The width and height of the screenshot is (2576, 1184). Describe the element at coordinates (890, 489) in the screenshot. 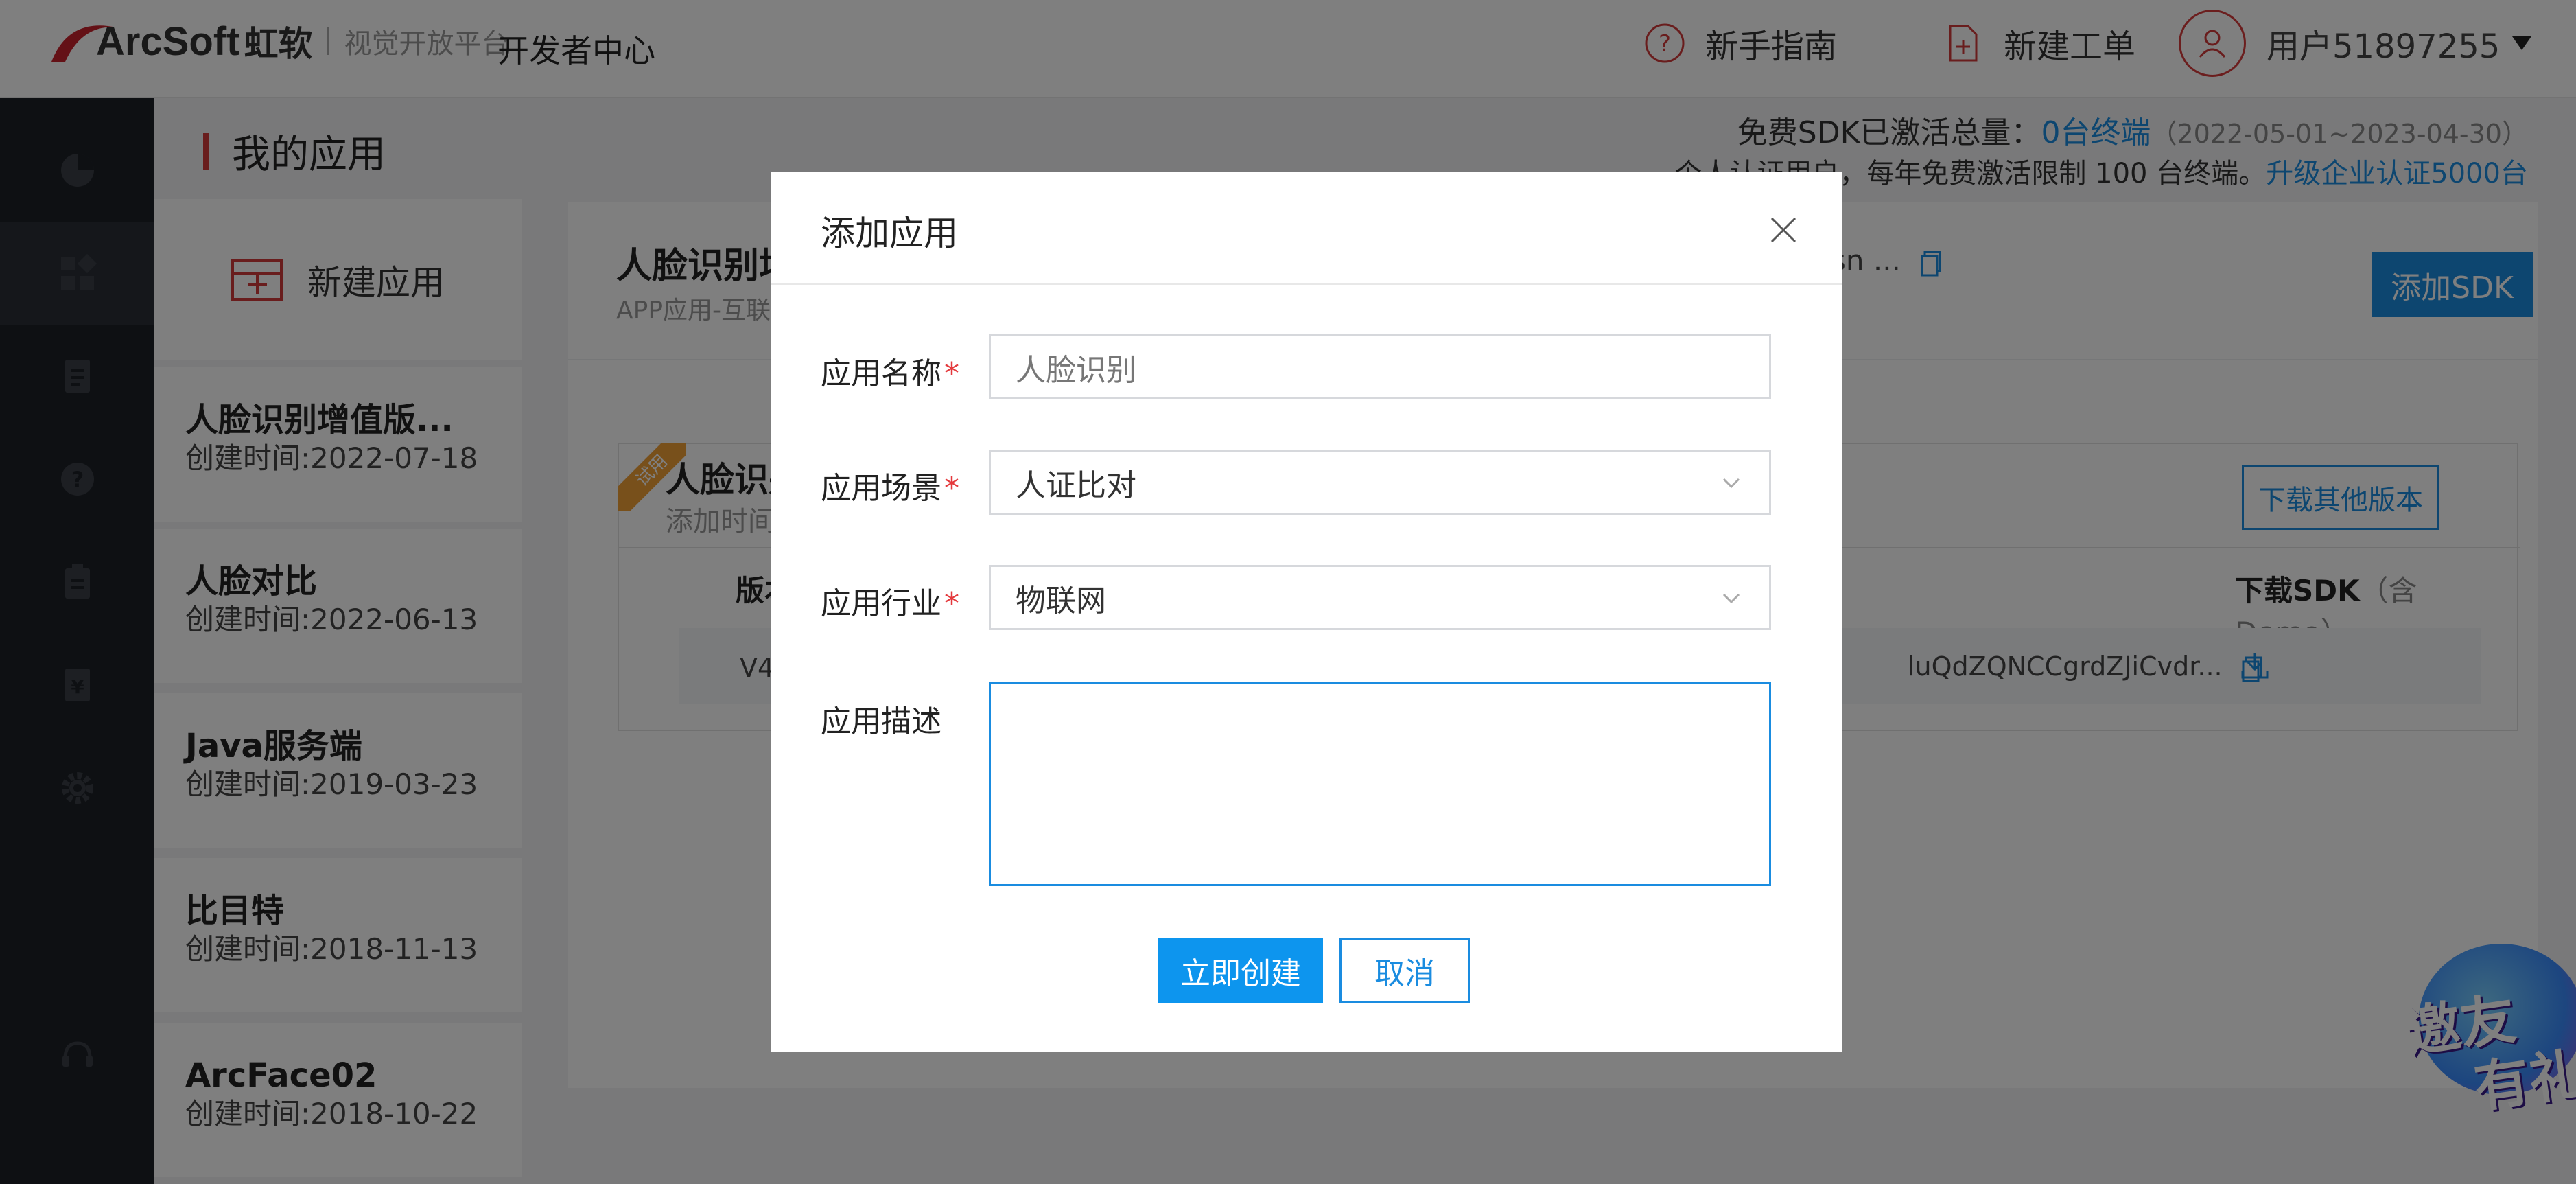

I see `app-scene-label: 应用场景*` at that location.